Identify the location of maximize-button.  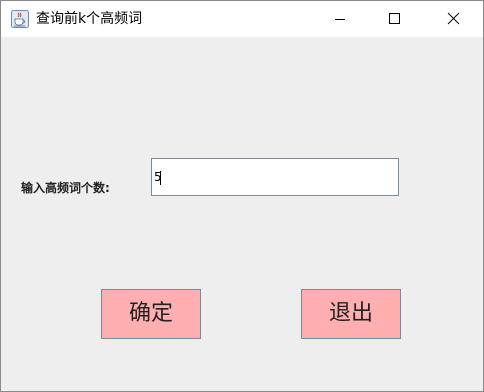
(394, 19).